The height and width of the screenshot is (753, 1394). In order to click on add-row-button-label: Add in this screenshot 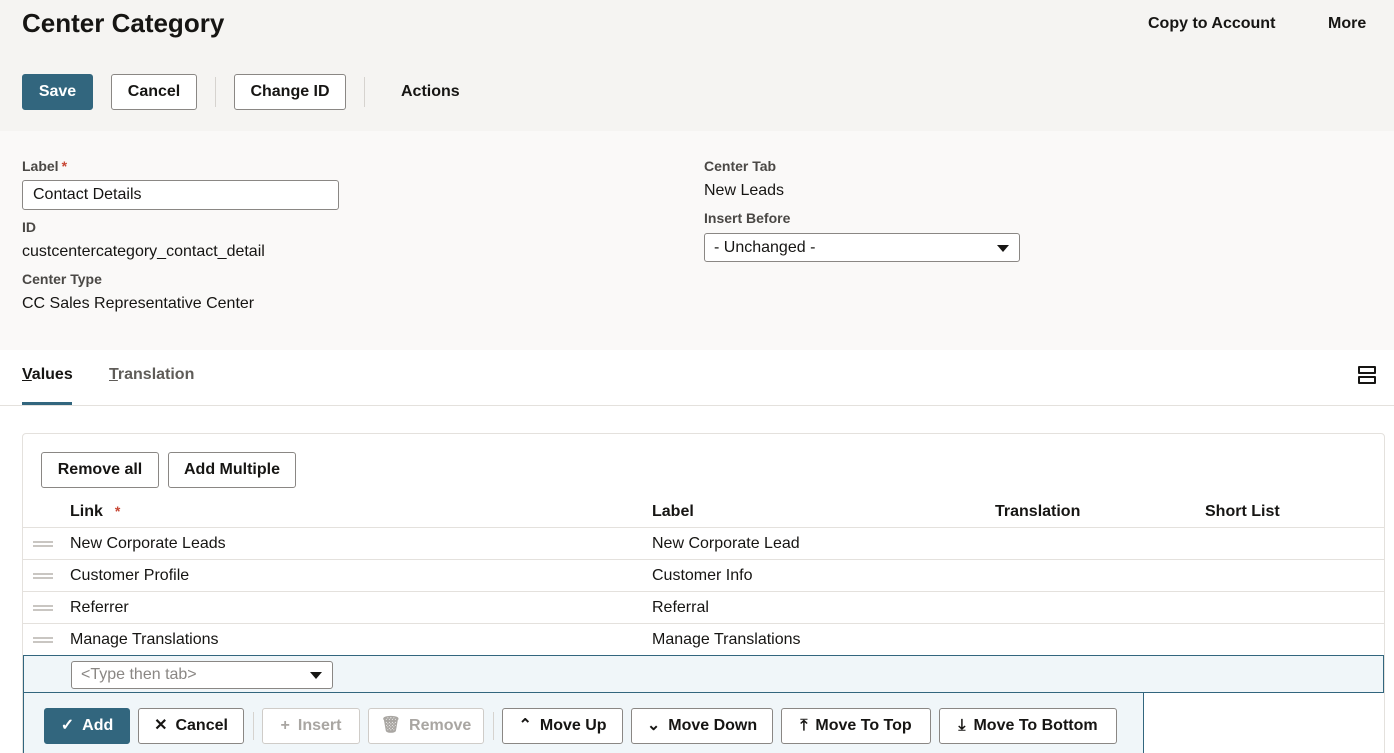, I will do `click(98, 725)`.